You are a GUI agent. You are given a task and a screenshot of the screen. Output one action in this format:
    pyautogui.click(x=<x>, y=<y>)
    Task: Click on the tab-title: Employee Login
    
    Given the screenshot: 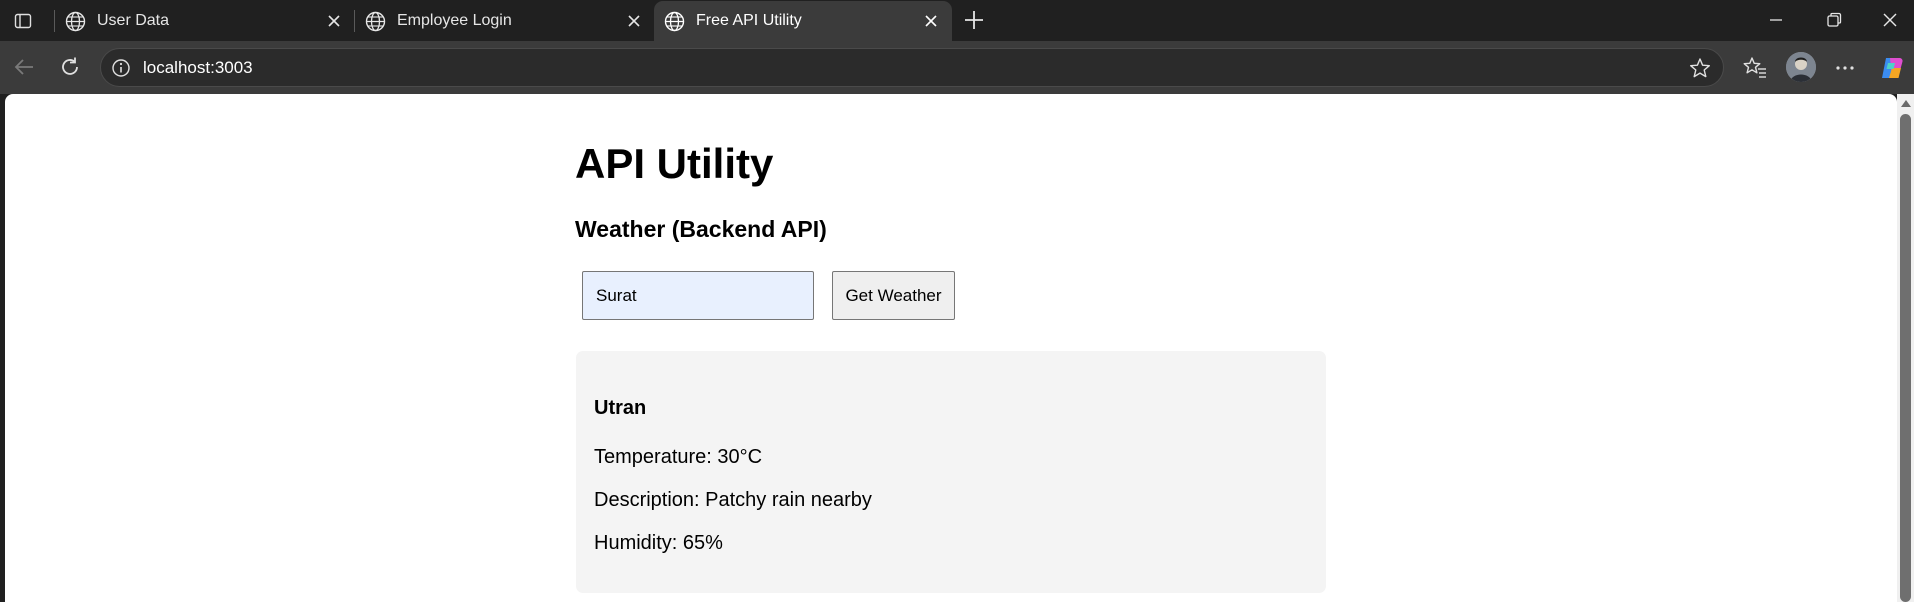 What is the action you would take?
    pyautogui.click(x=454, y=20)
    